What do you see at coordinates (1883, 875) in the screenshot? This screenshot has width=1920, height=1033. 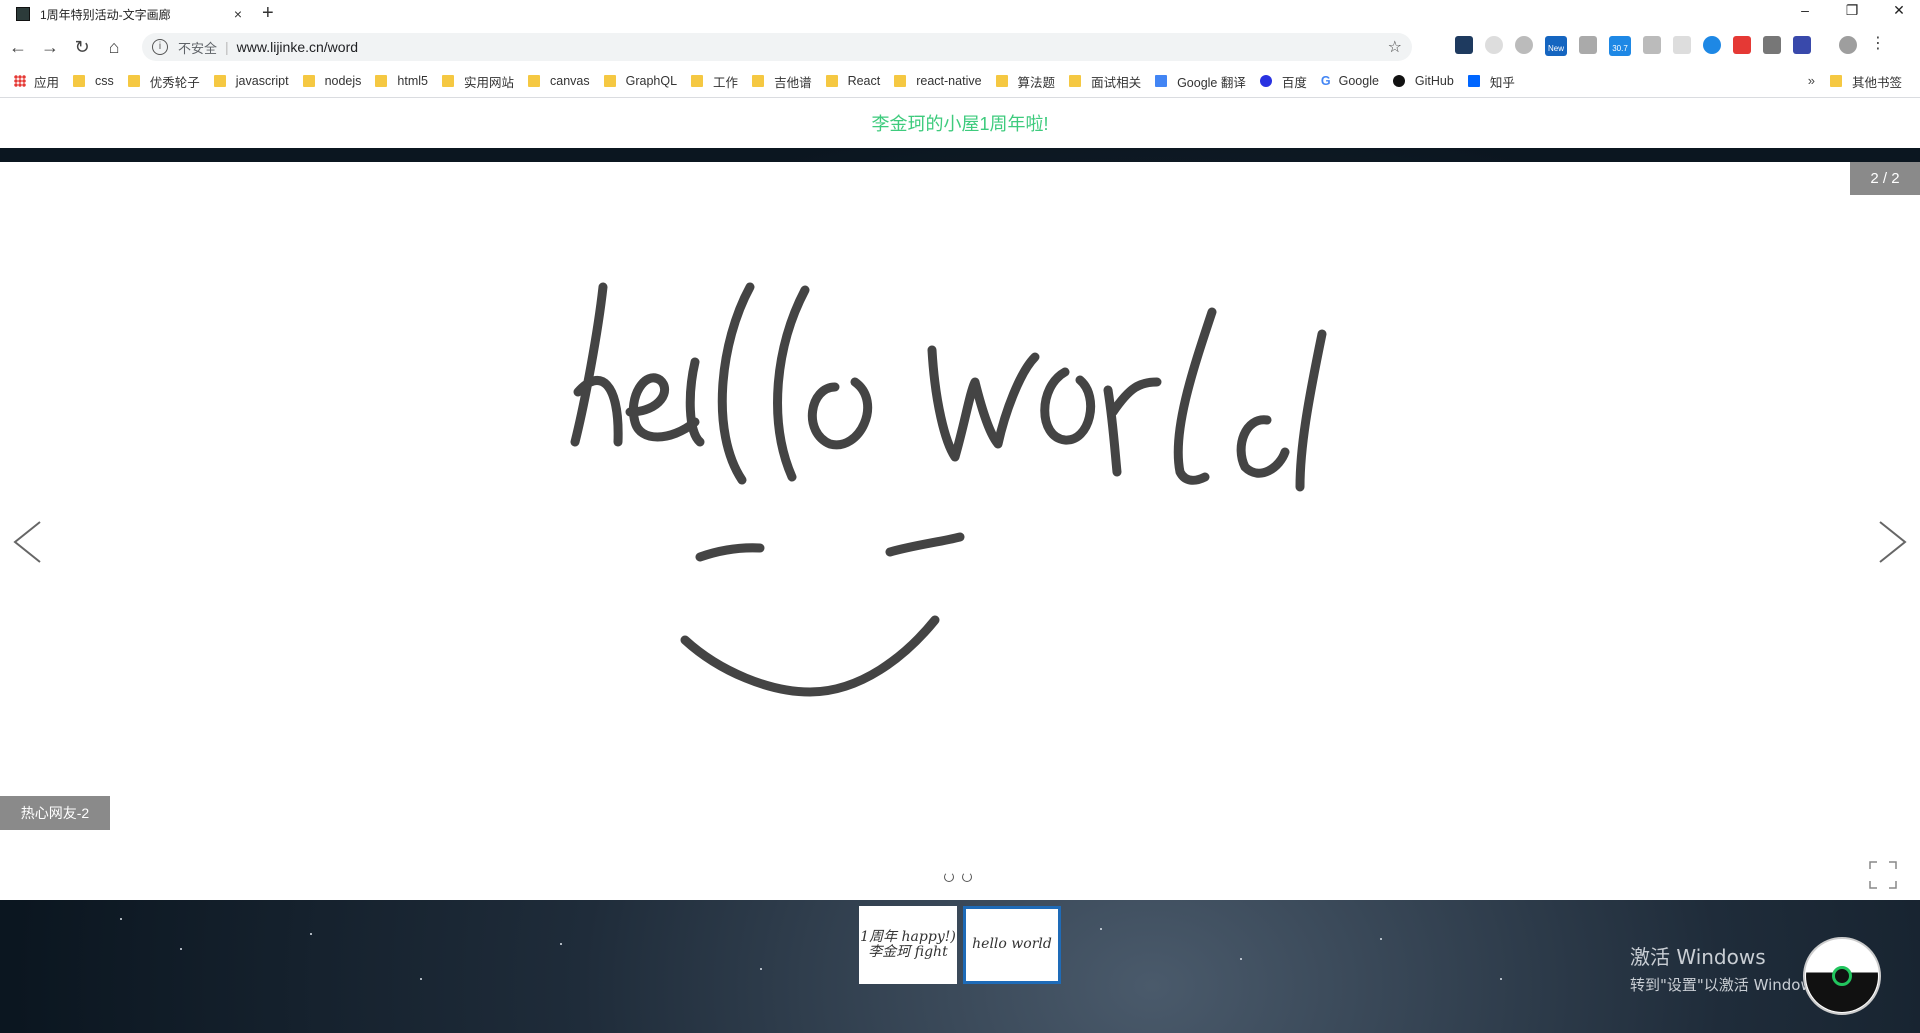 I see `fullscreen-icon` at bounding box center [1883, 875].